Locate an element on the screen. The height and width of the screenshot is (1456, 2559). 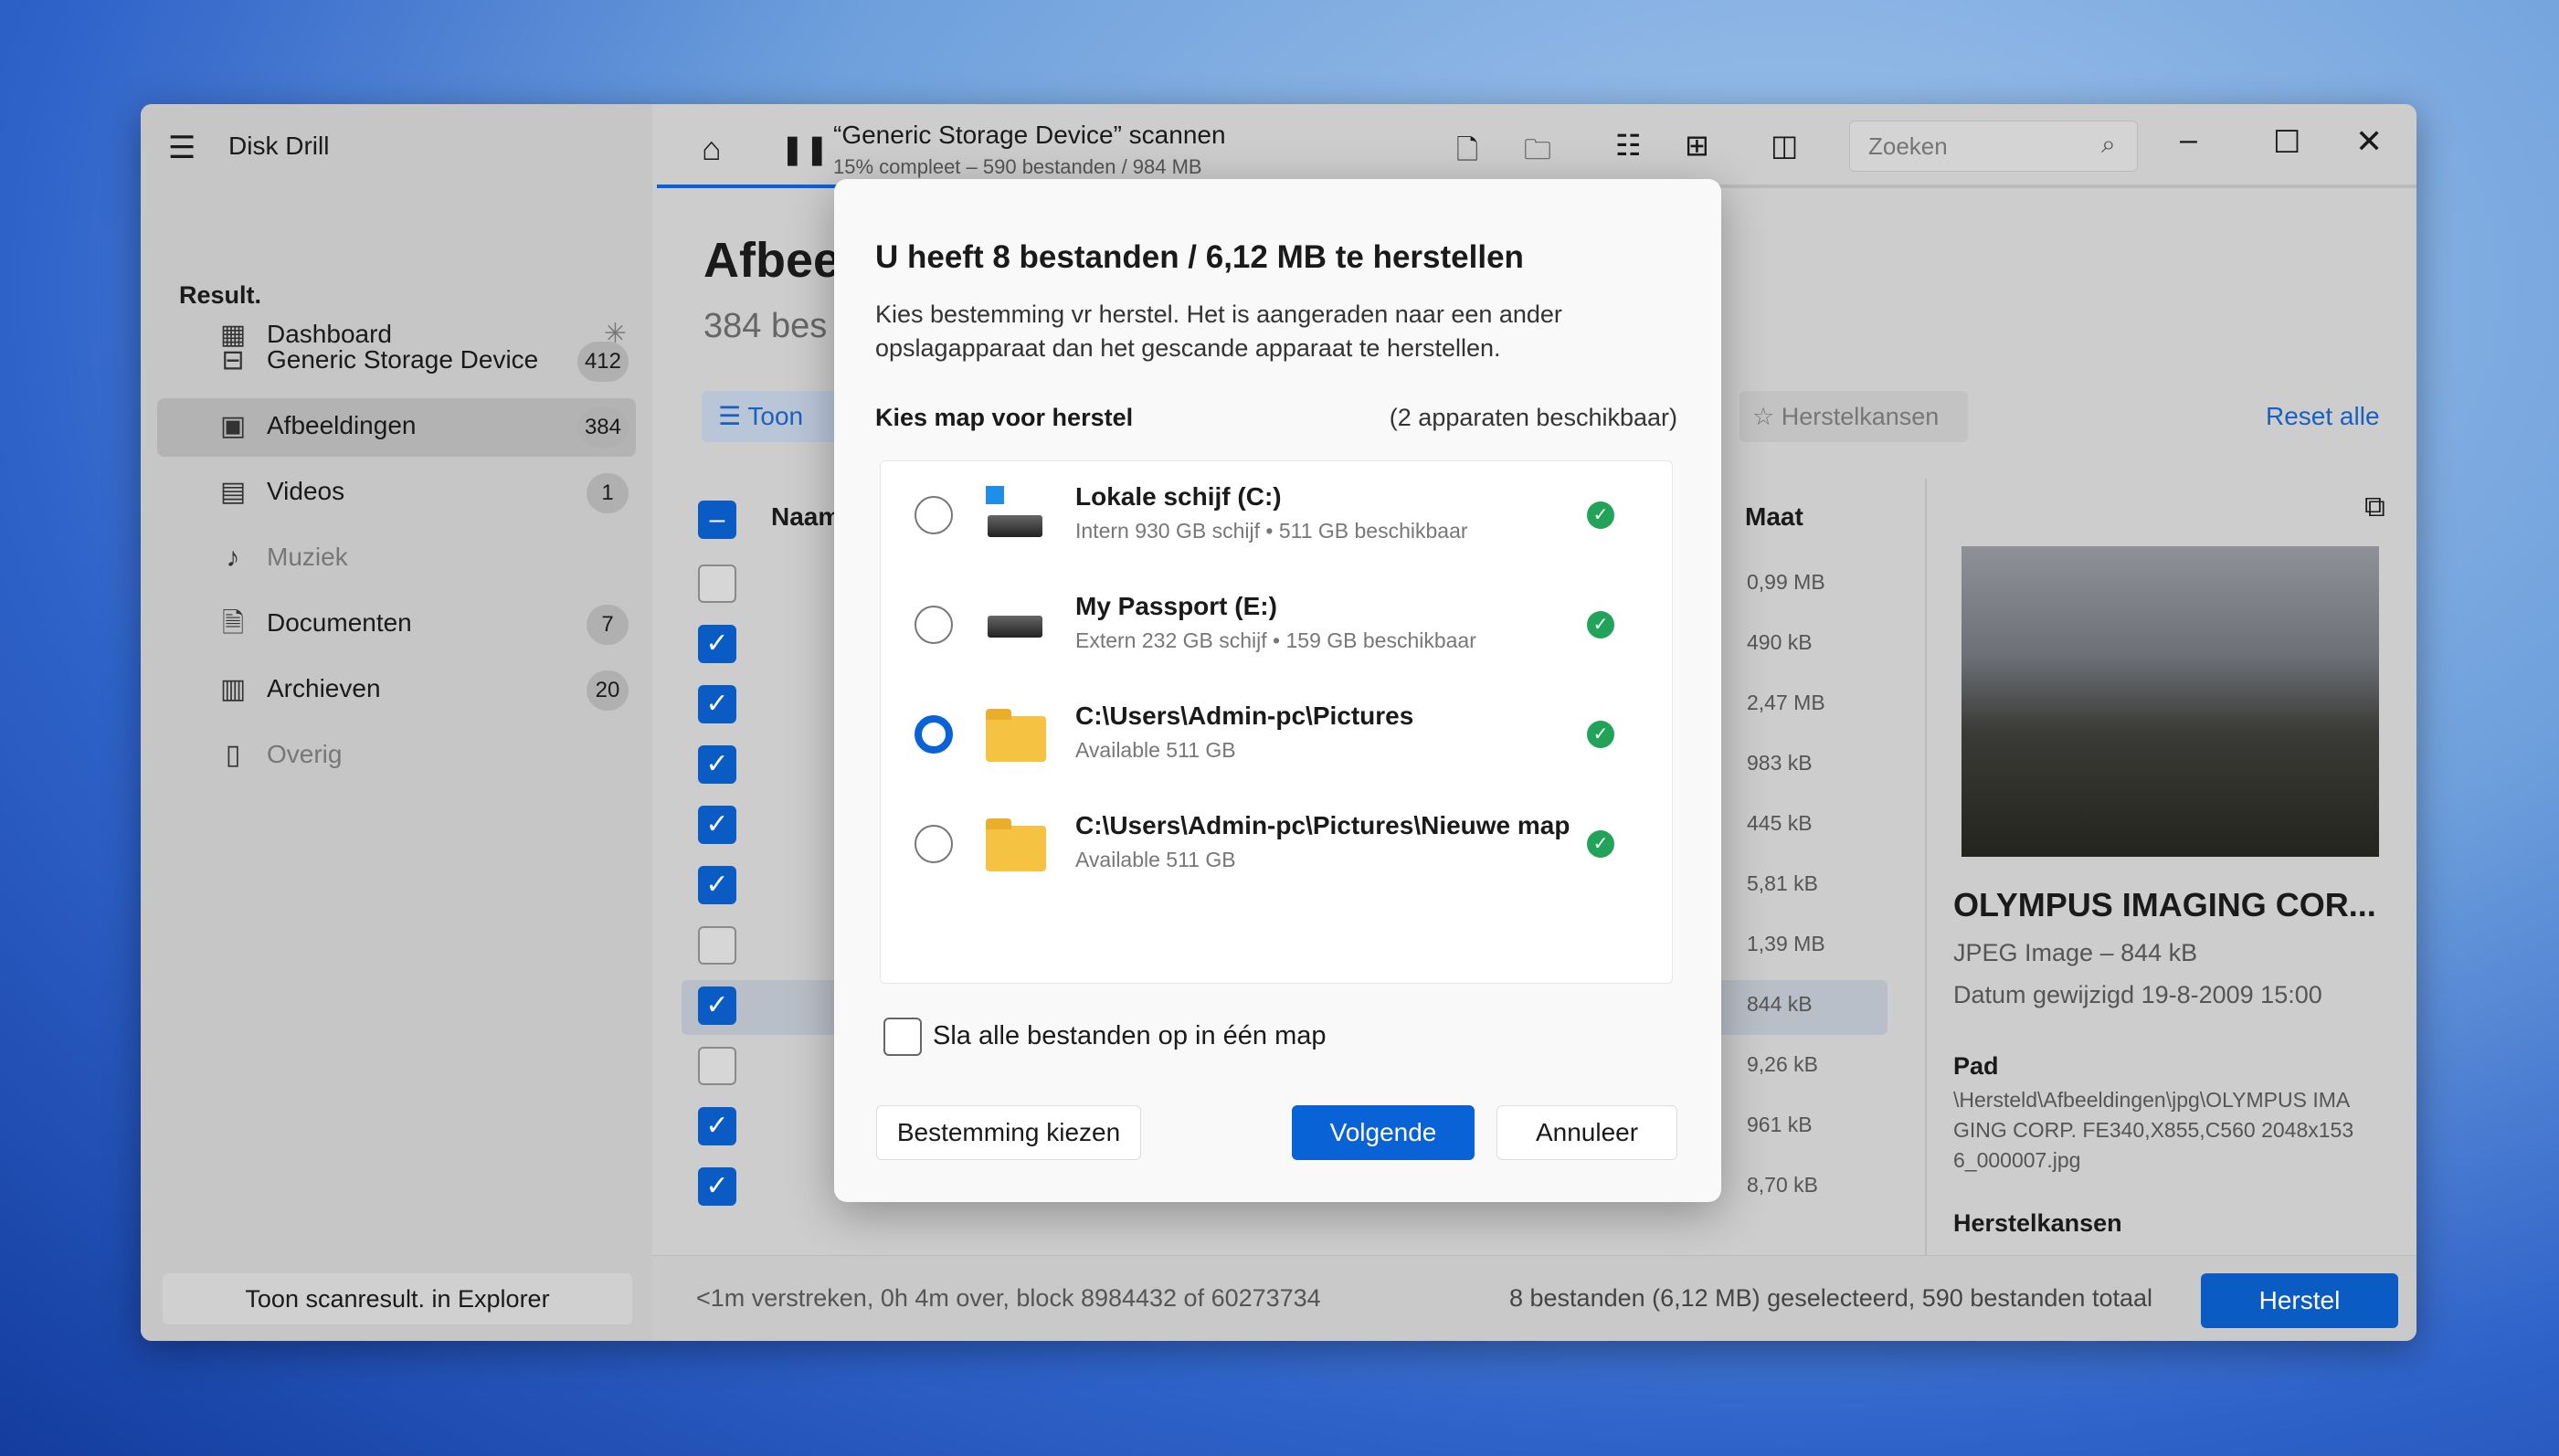
sidebar-item-muziek: ♪ Muziek is located at coordinates (396, 559).